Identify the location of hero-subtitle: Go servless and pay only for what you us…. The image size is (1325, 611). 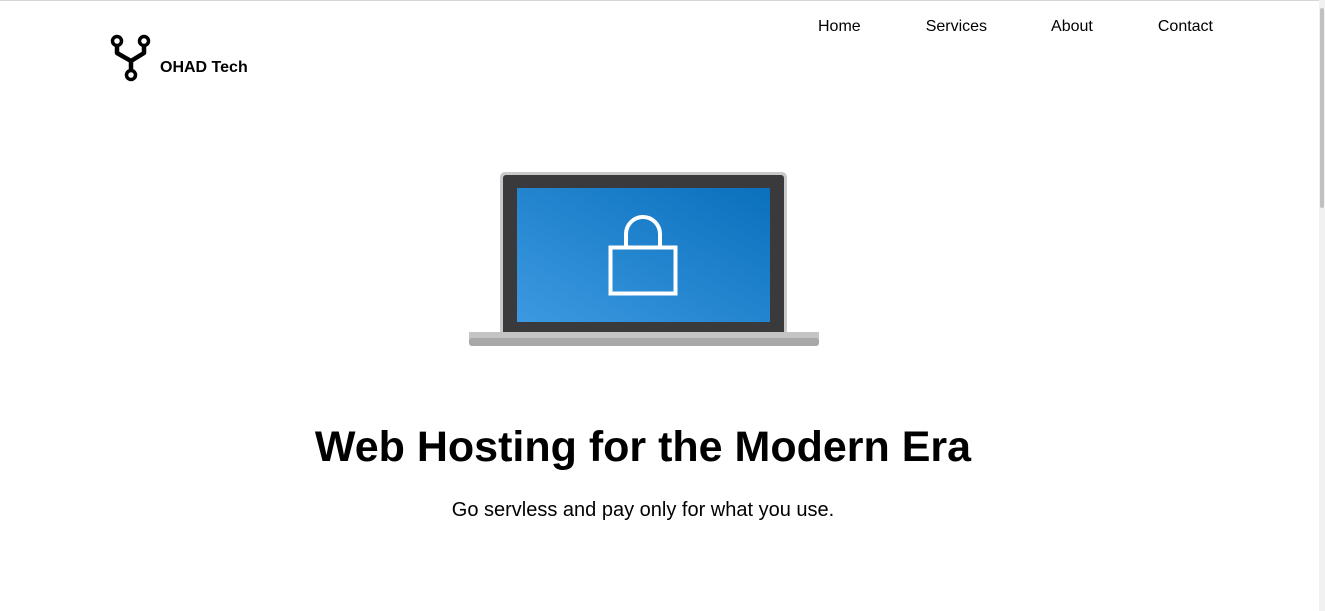
(643, 510).